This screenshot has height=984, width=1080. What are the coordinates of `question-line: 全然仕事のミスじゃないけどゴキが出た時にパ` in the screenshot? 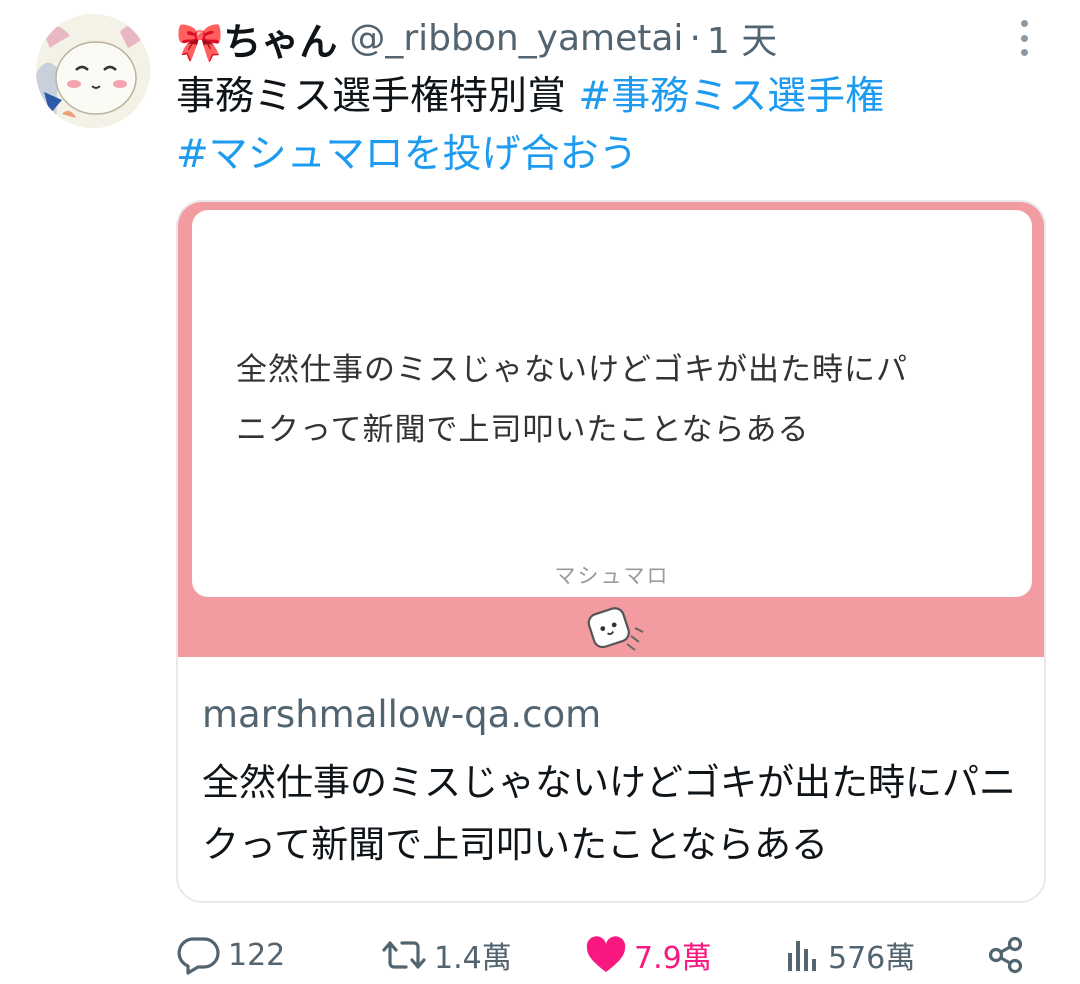 It's located at (572, 370).